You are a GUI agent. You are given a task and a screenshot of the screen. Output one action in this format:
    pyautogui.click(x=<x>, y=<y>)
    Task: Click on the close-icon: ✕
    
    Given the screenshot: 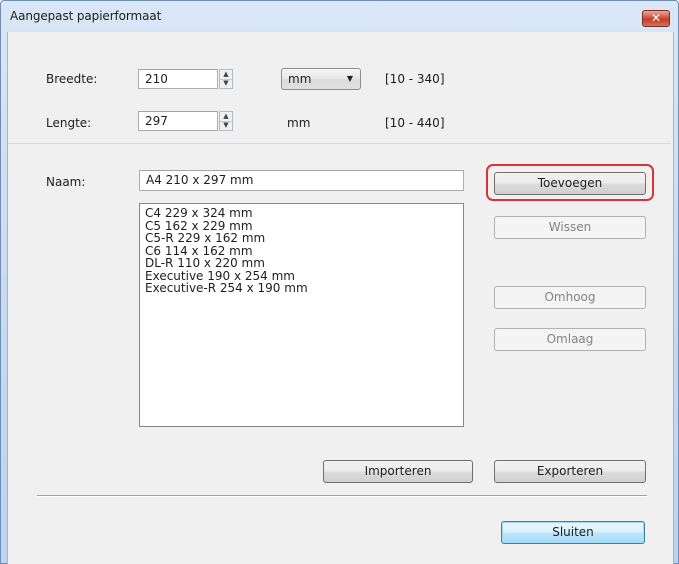 What is the action you would take?
    pyautogui.click(x=656, y=18)
    